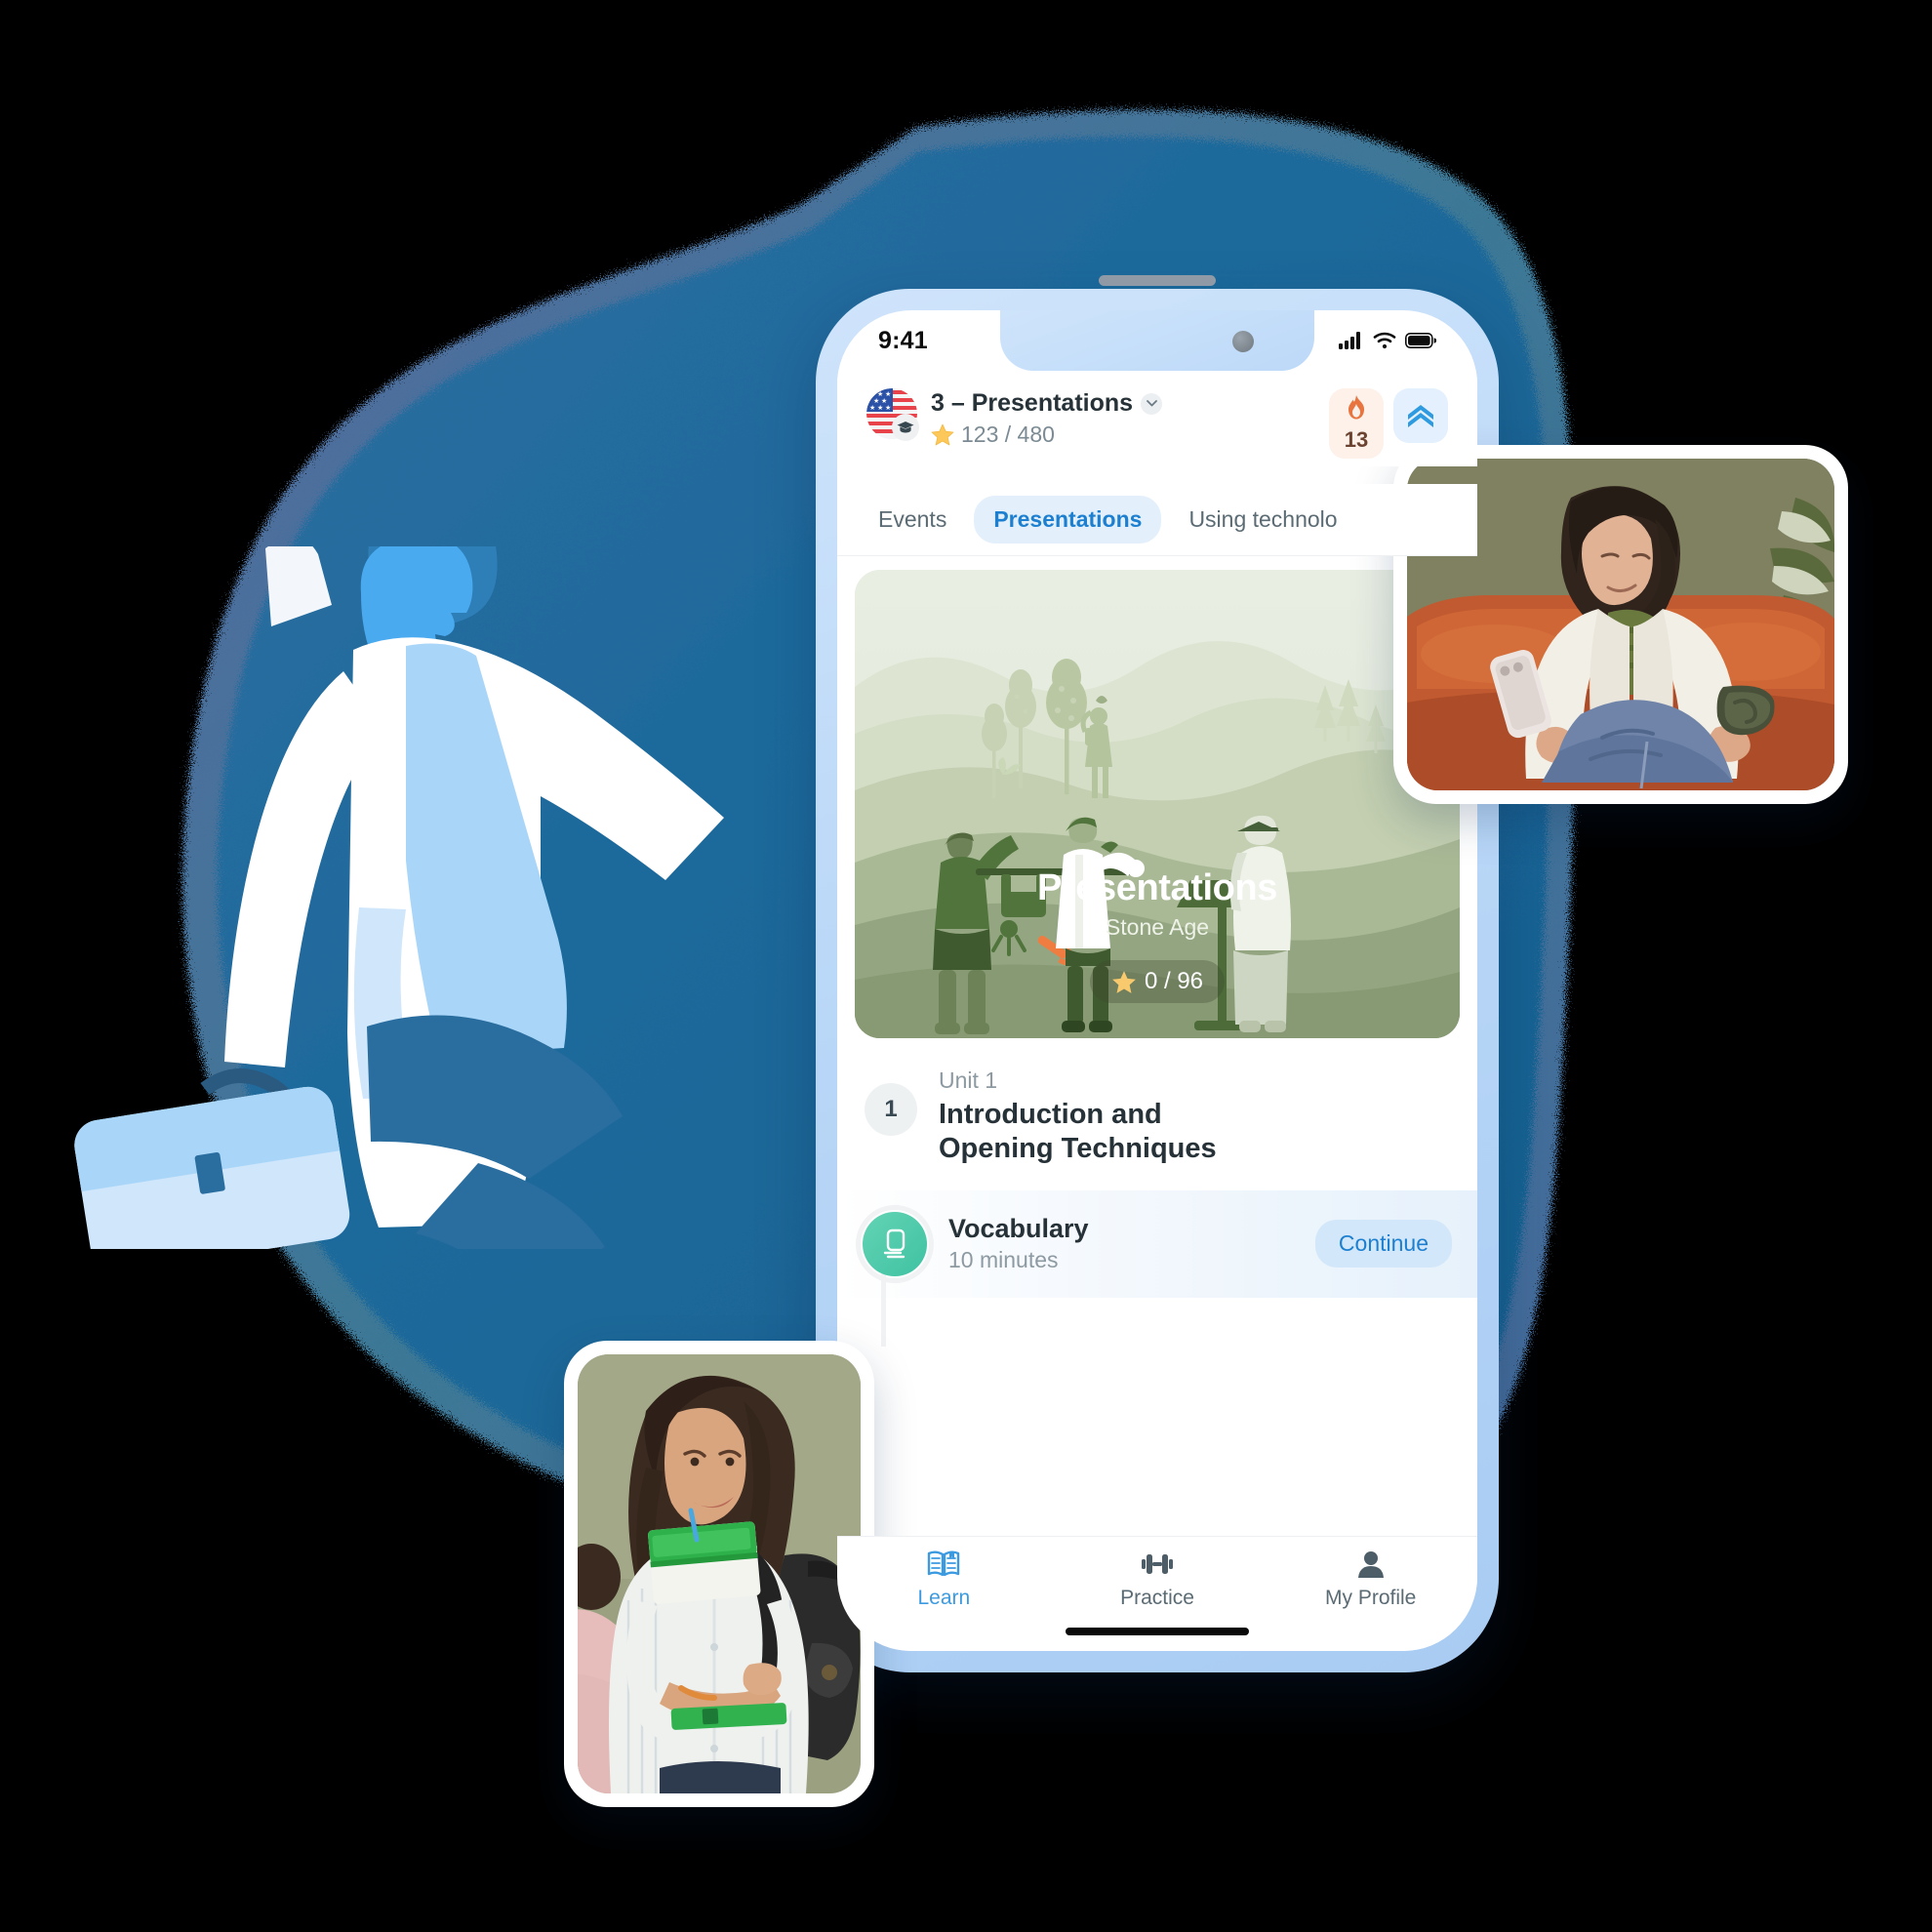  I want to click on tab-practice-label: Practice, so click(1157, 1598).